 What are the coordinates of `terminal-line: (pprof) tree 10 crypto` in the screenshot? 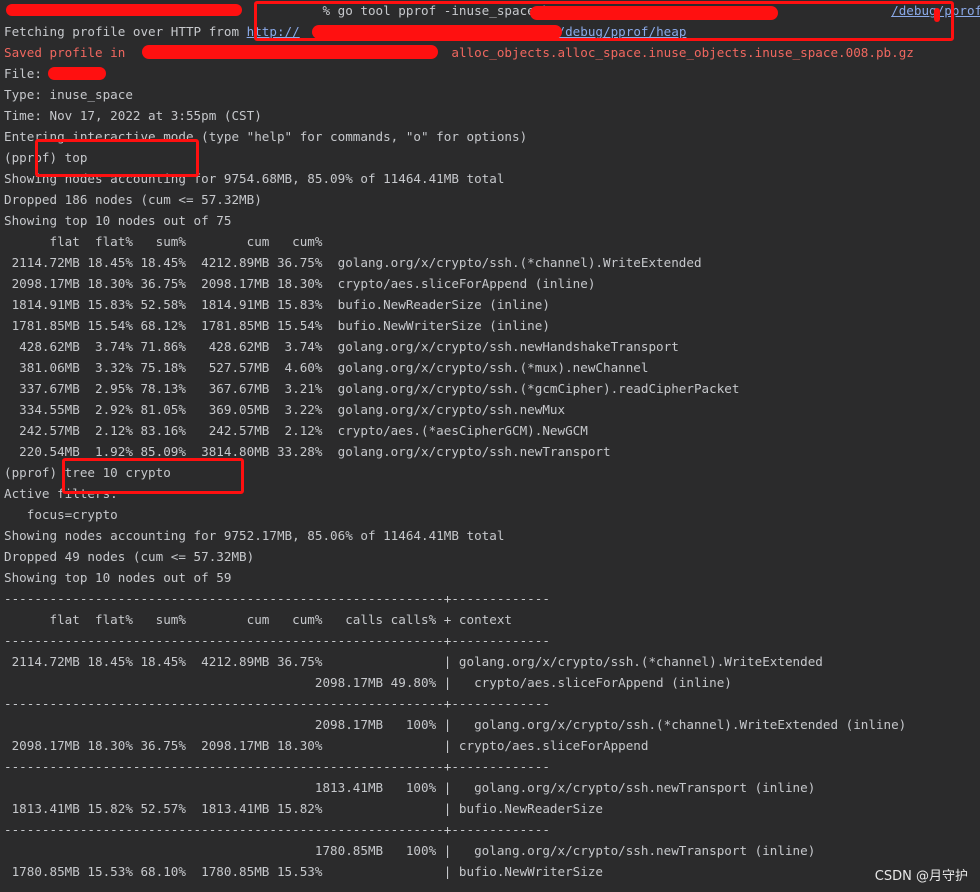 It's located at (492, 472).